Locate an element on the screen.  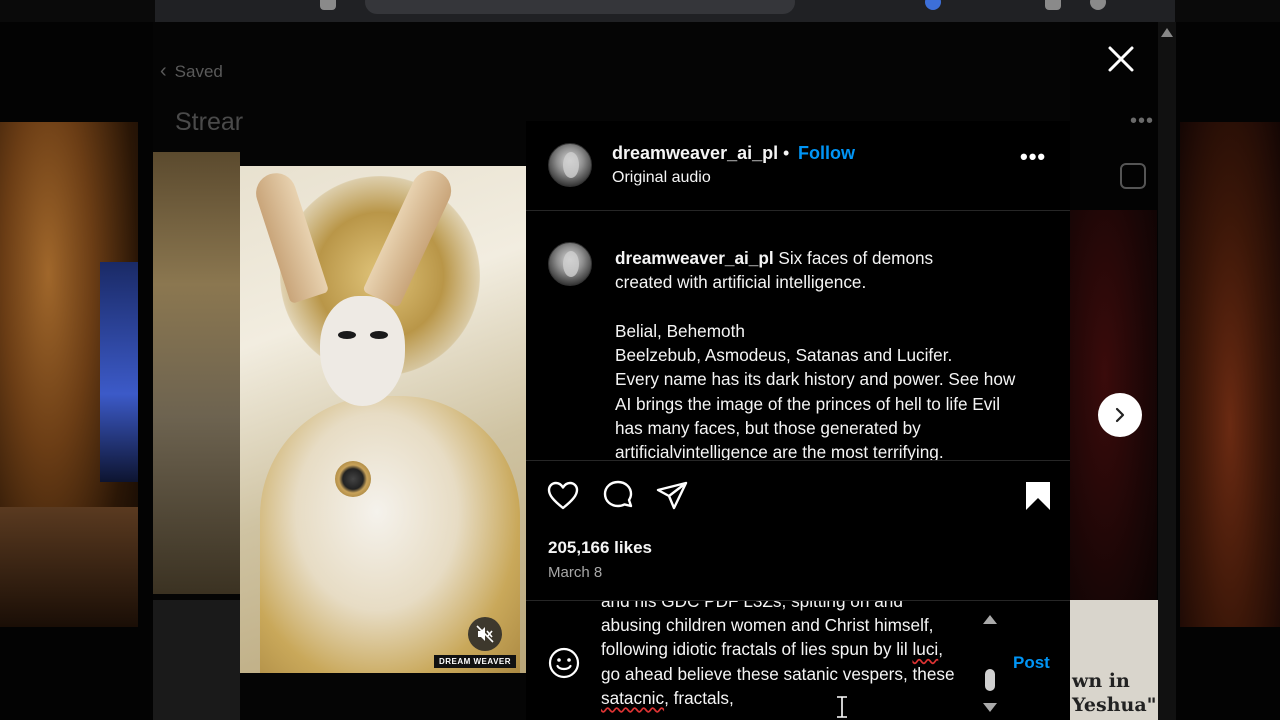
reels-icon is located at coordinates (1133, 176).